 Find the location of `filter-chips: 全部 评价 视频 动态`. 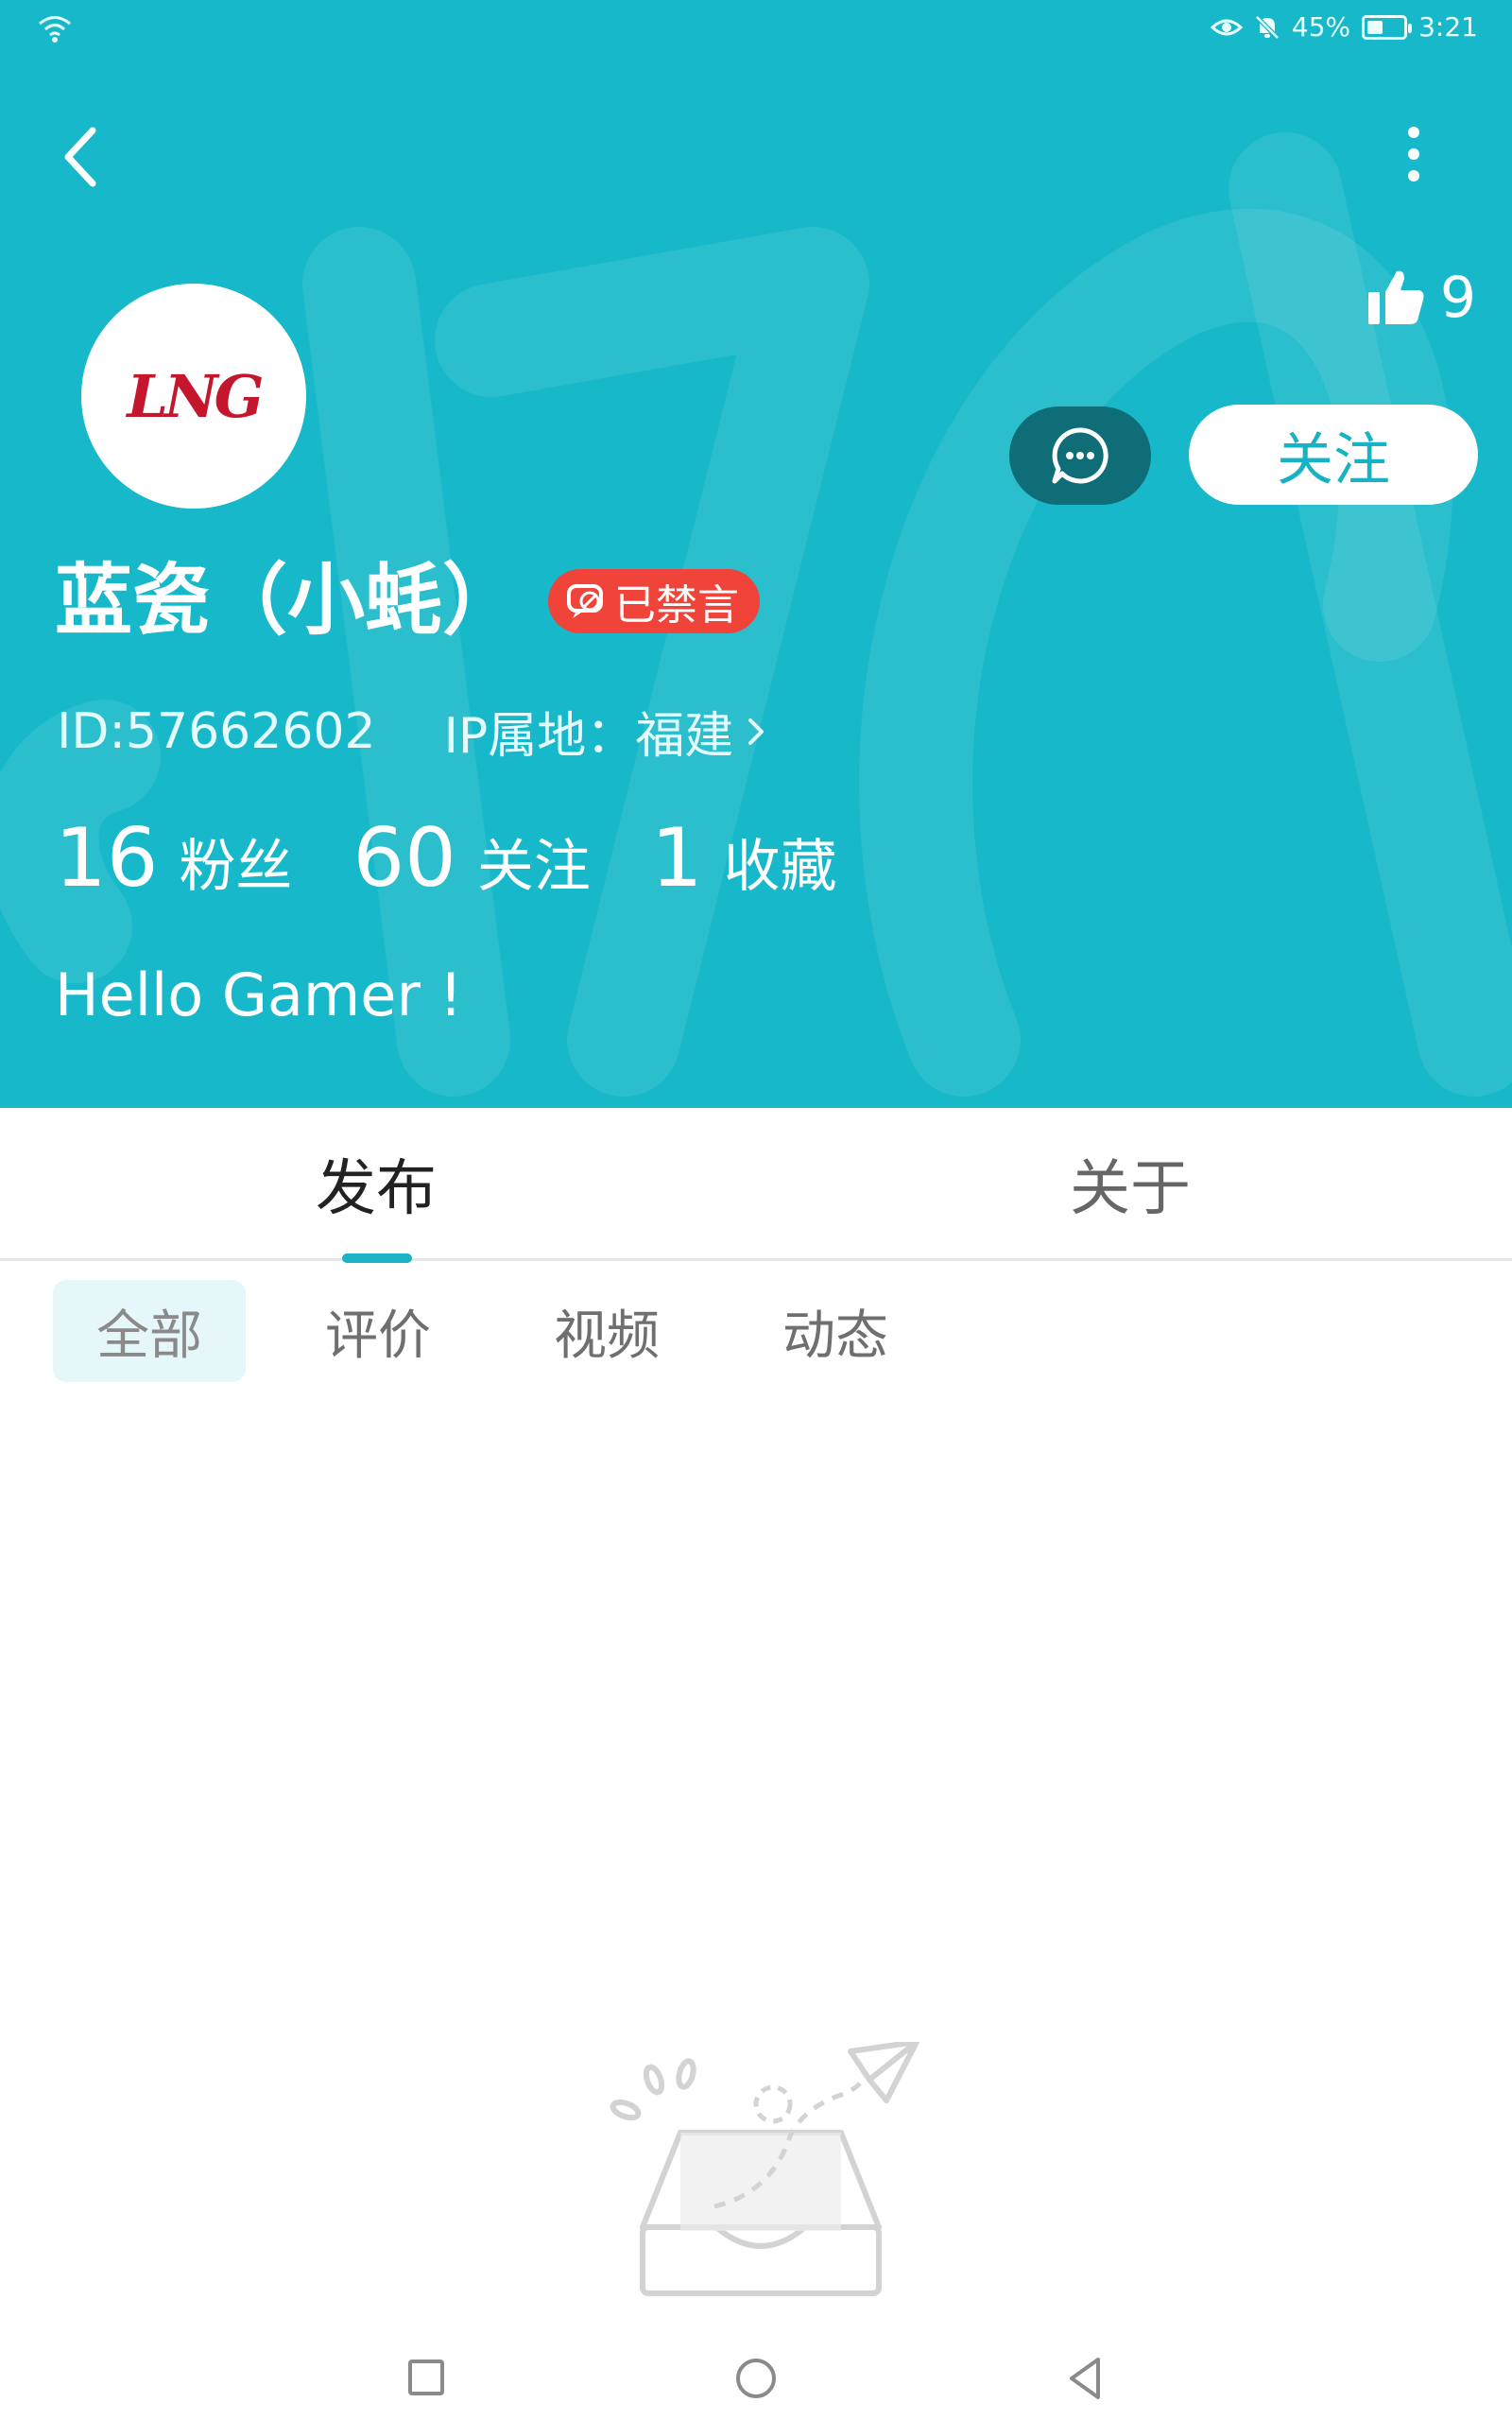

filter-chips: 全部 评价 视频 动态 is located at coordinates (492, 1331).